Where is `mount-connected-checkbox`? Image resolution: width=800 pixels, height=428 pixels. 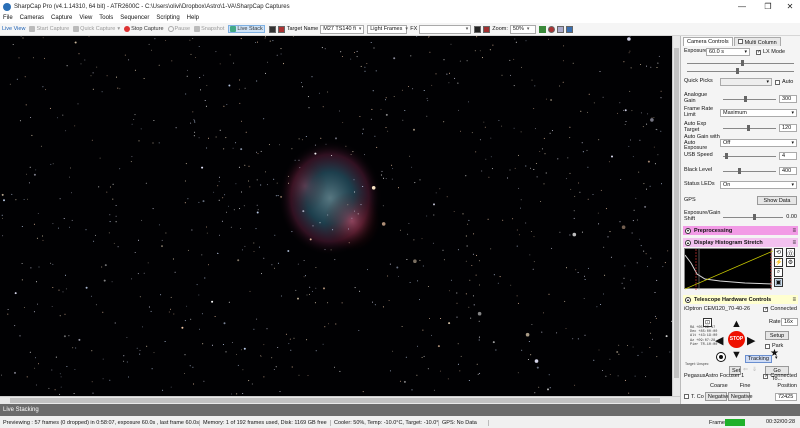
mount-connected-checkbox is located at coordinates (766, 309).